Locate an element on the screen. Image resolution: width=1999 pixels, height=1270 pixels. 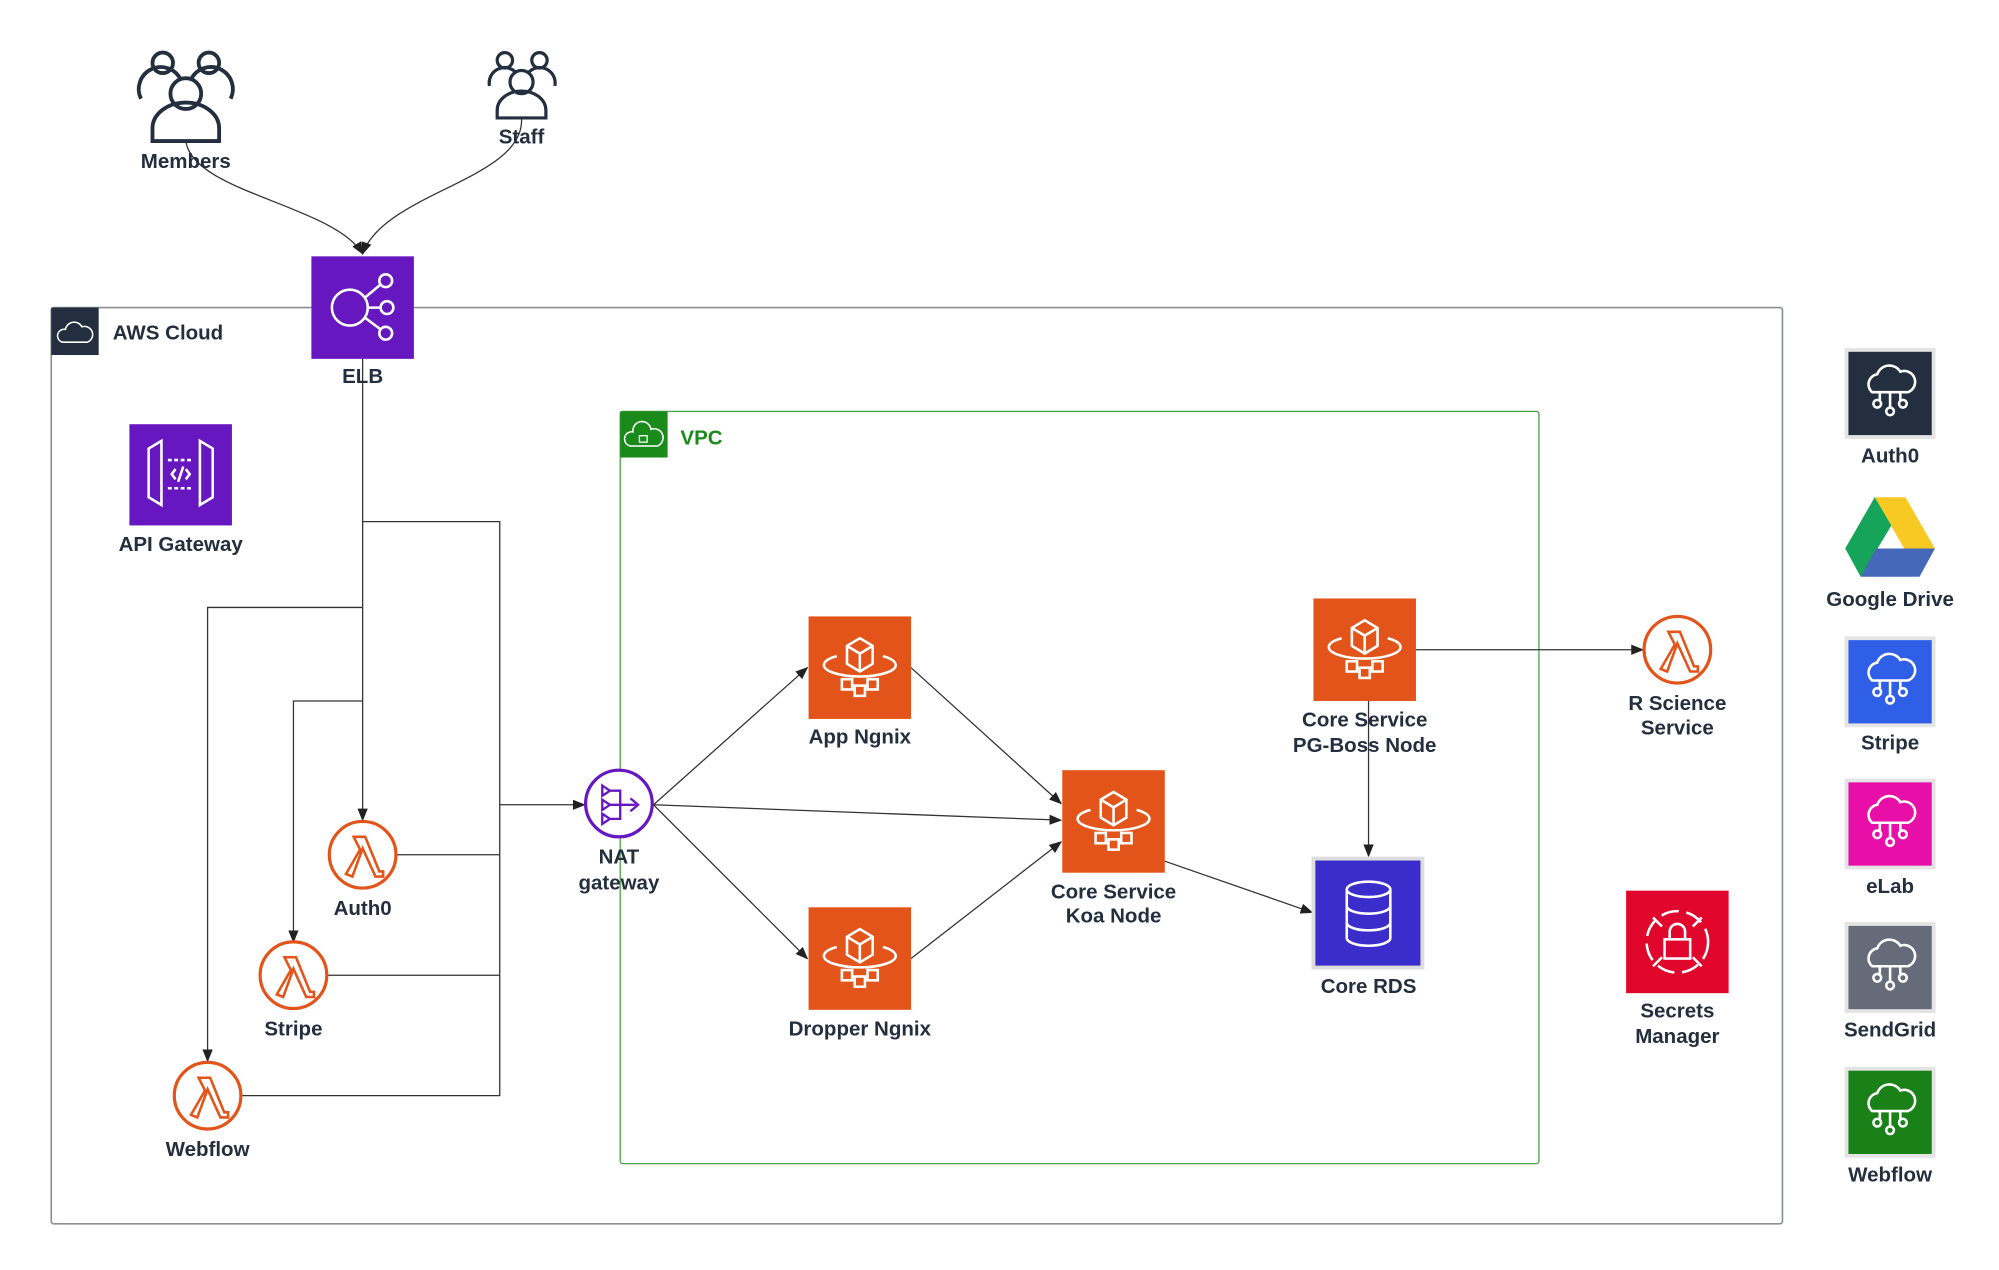
external-label: Auth0 is located at coordinates (1890, 456).